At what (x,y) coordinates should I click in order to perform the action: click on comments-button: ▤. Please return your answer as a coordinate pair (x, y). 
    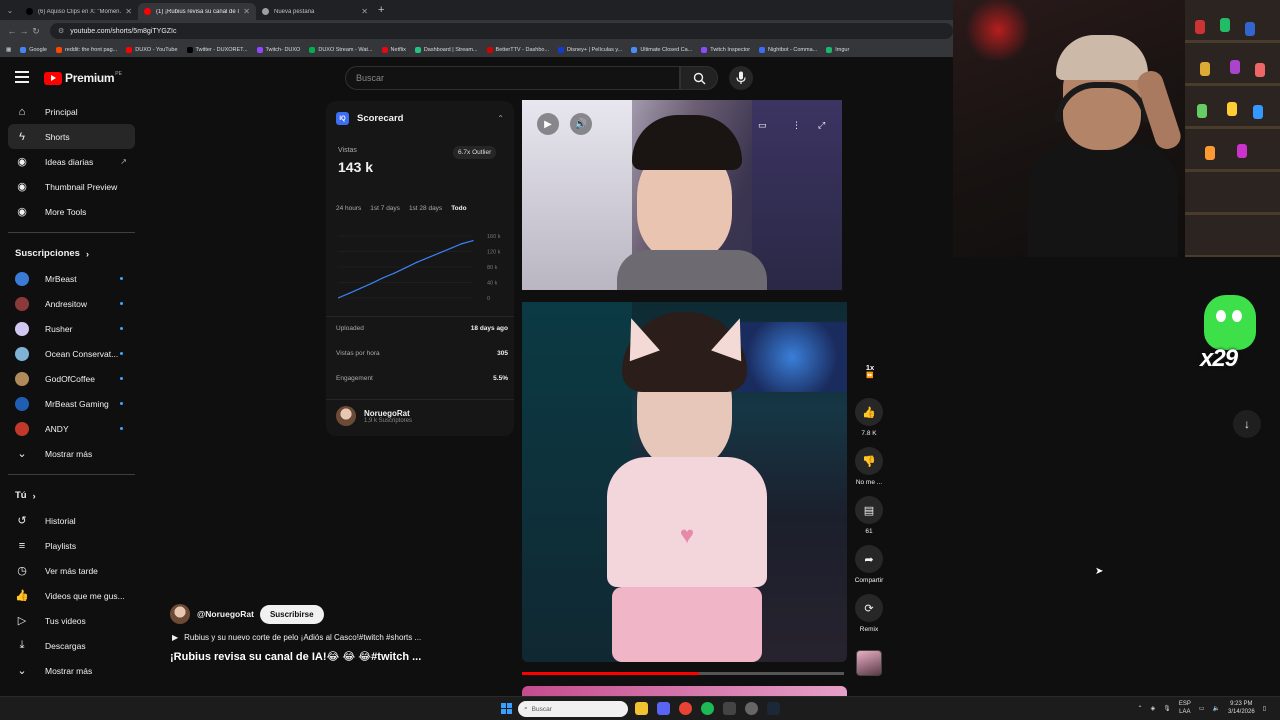
    Looking at the image, I should click on (869, 510).